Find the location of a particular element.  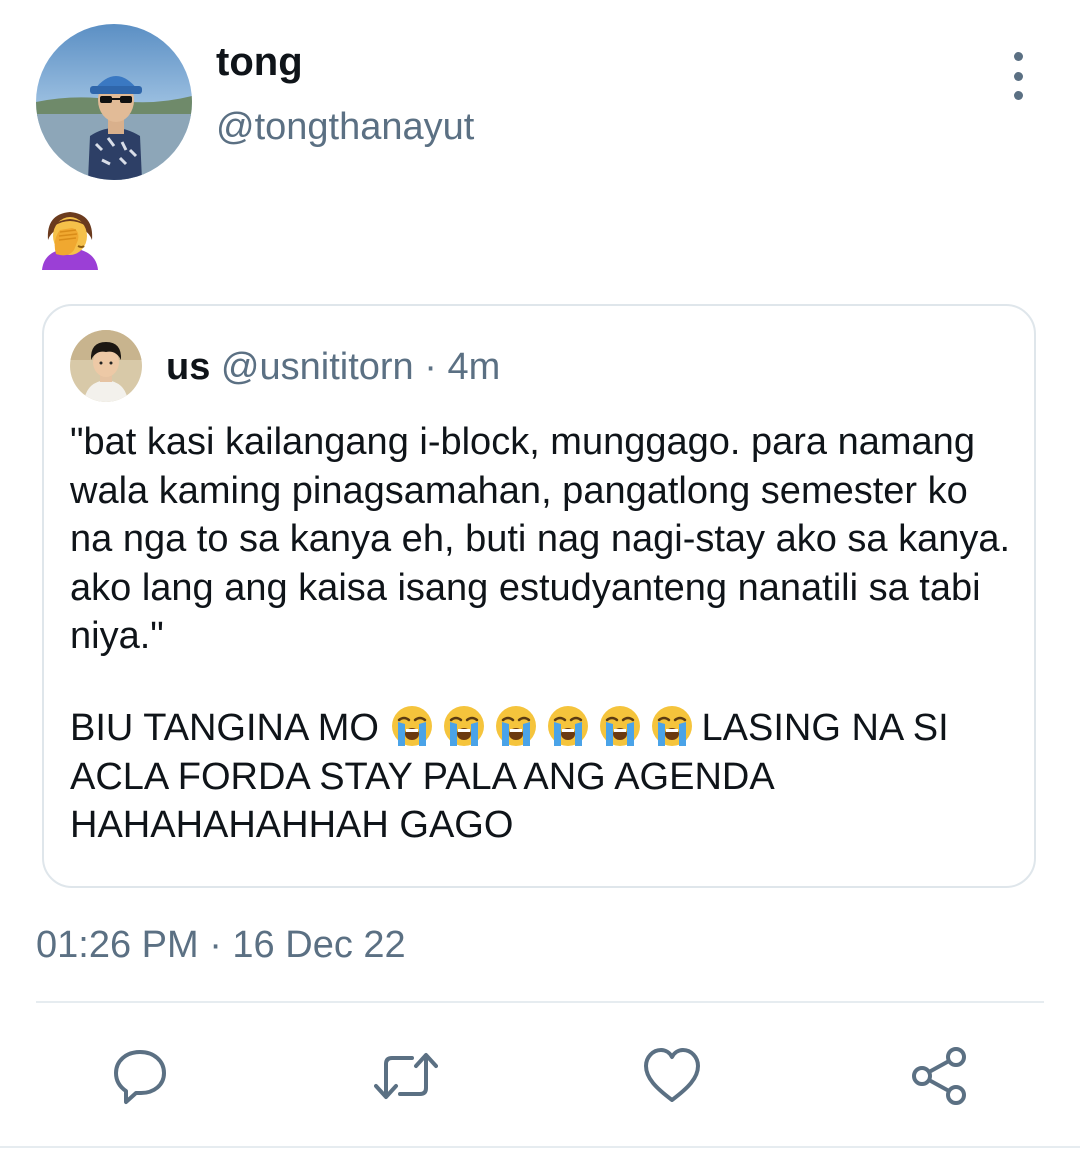

quoted-author-handle: @usnititorn is located at coordinates (317, 367).